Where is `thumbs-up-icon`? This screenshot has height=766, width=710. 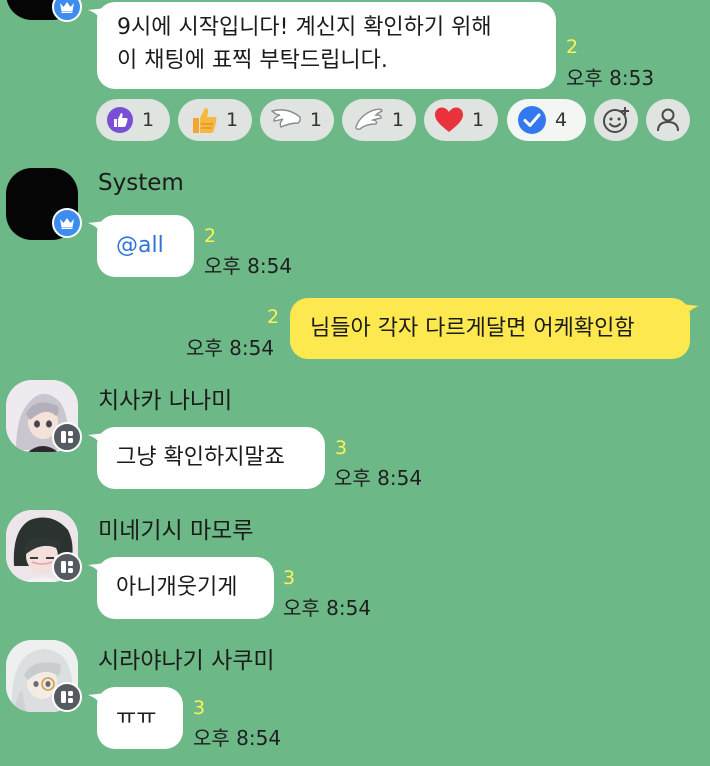
thumbs-up-icon is located at coordinates (205, 120).